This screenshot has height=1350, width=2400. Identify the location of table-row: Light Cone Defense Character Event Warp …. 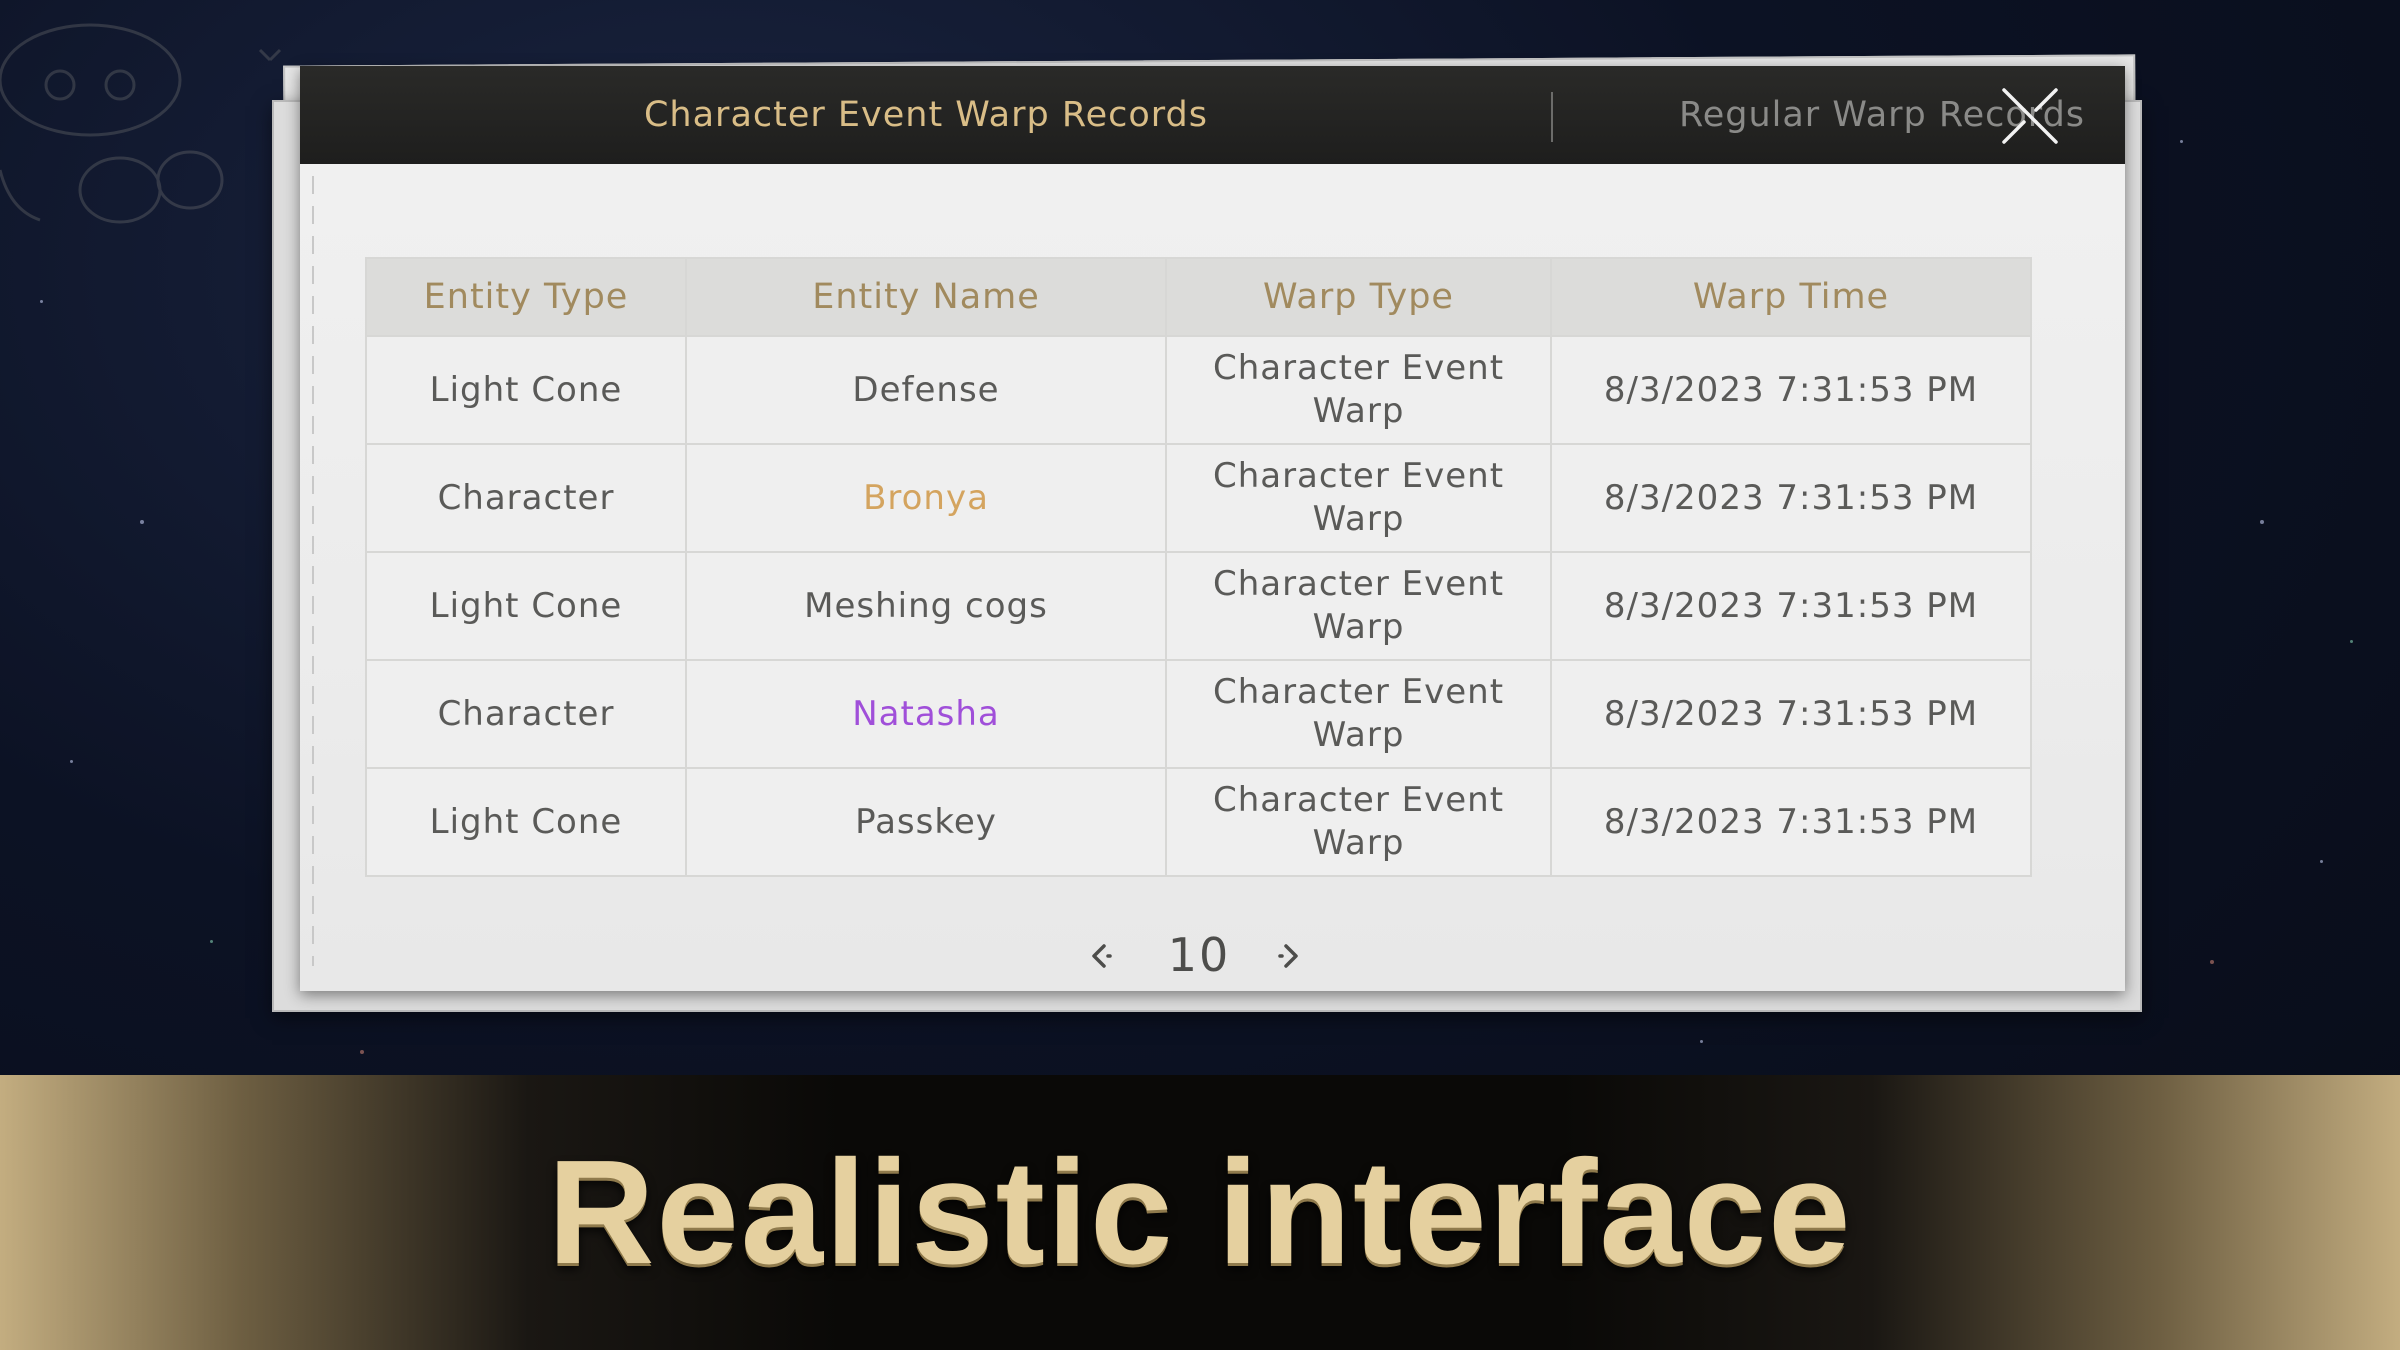
(1198, 390).